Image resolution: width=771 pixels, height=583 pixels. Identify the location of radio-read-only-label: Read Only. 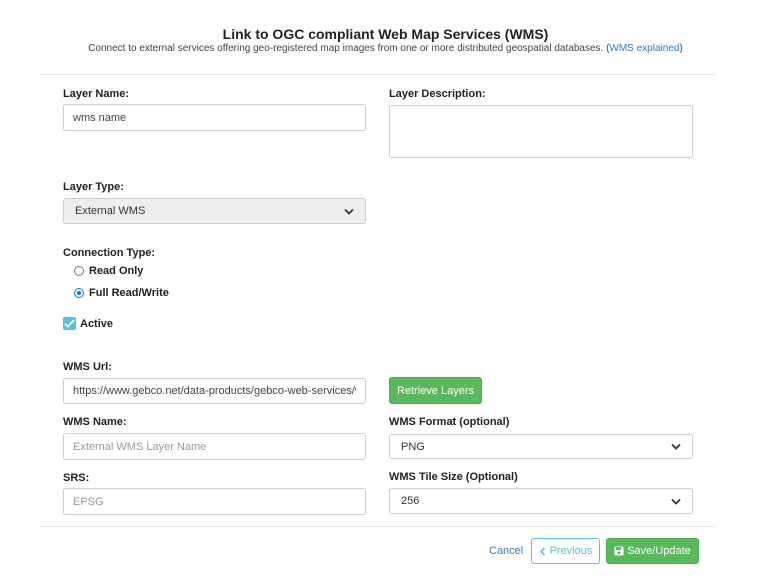
(116, 271).